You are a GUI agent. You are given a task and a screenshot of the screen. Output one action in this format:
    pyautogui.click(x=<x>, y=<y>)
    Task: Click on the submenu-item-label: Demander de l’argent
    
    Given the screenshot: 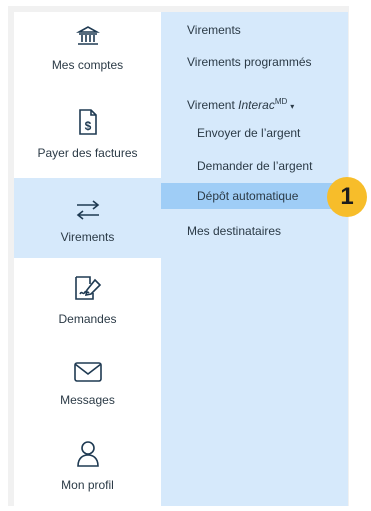 What is the action you would take?
    pyautogui.click(x=255, y=166)
    